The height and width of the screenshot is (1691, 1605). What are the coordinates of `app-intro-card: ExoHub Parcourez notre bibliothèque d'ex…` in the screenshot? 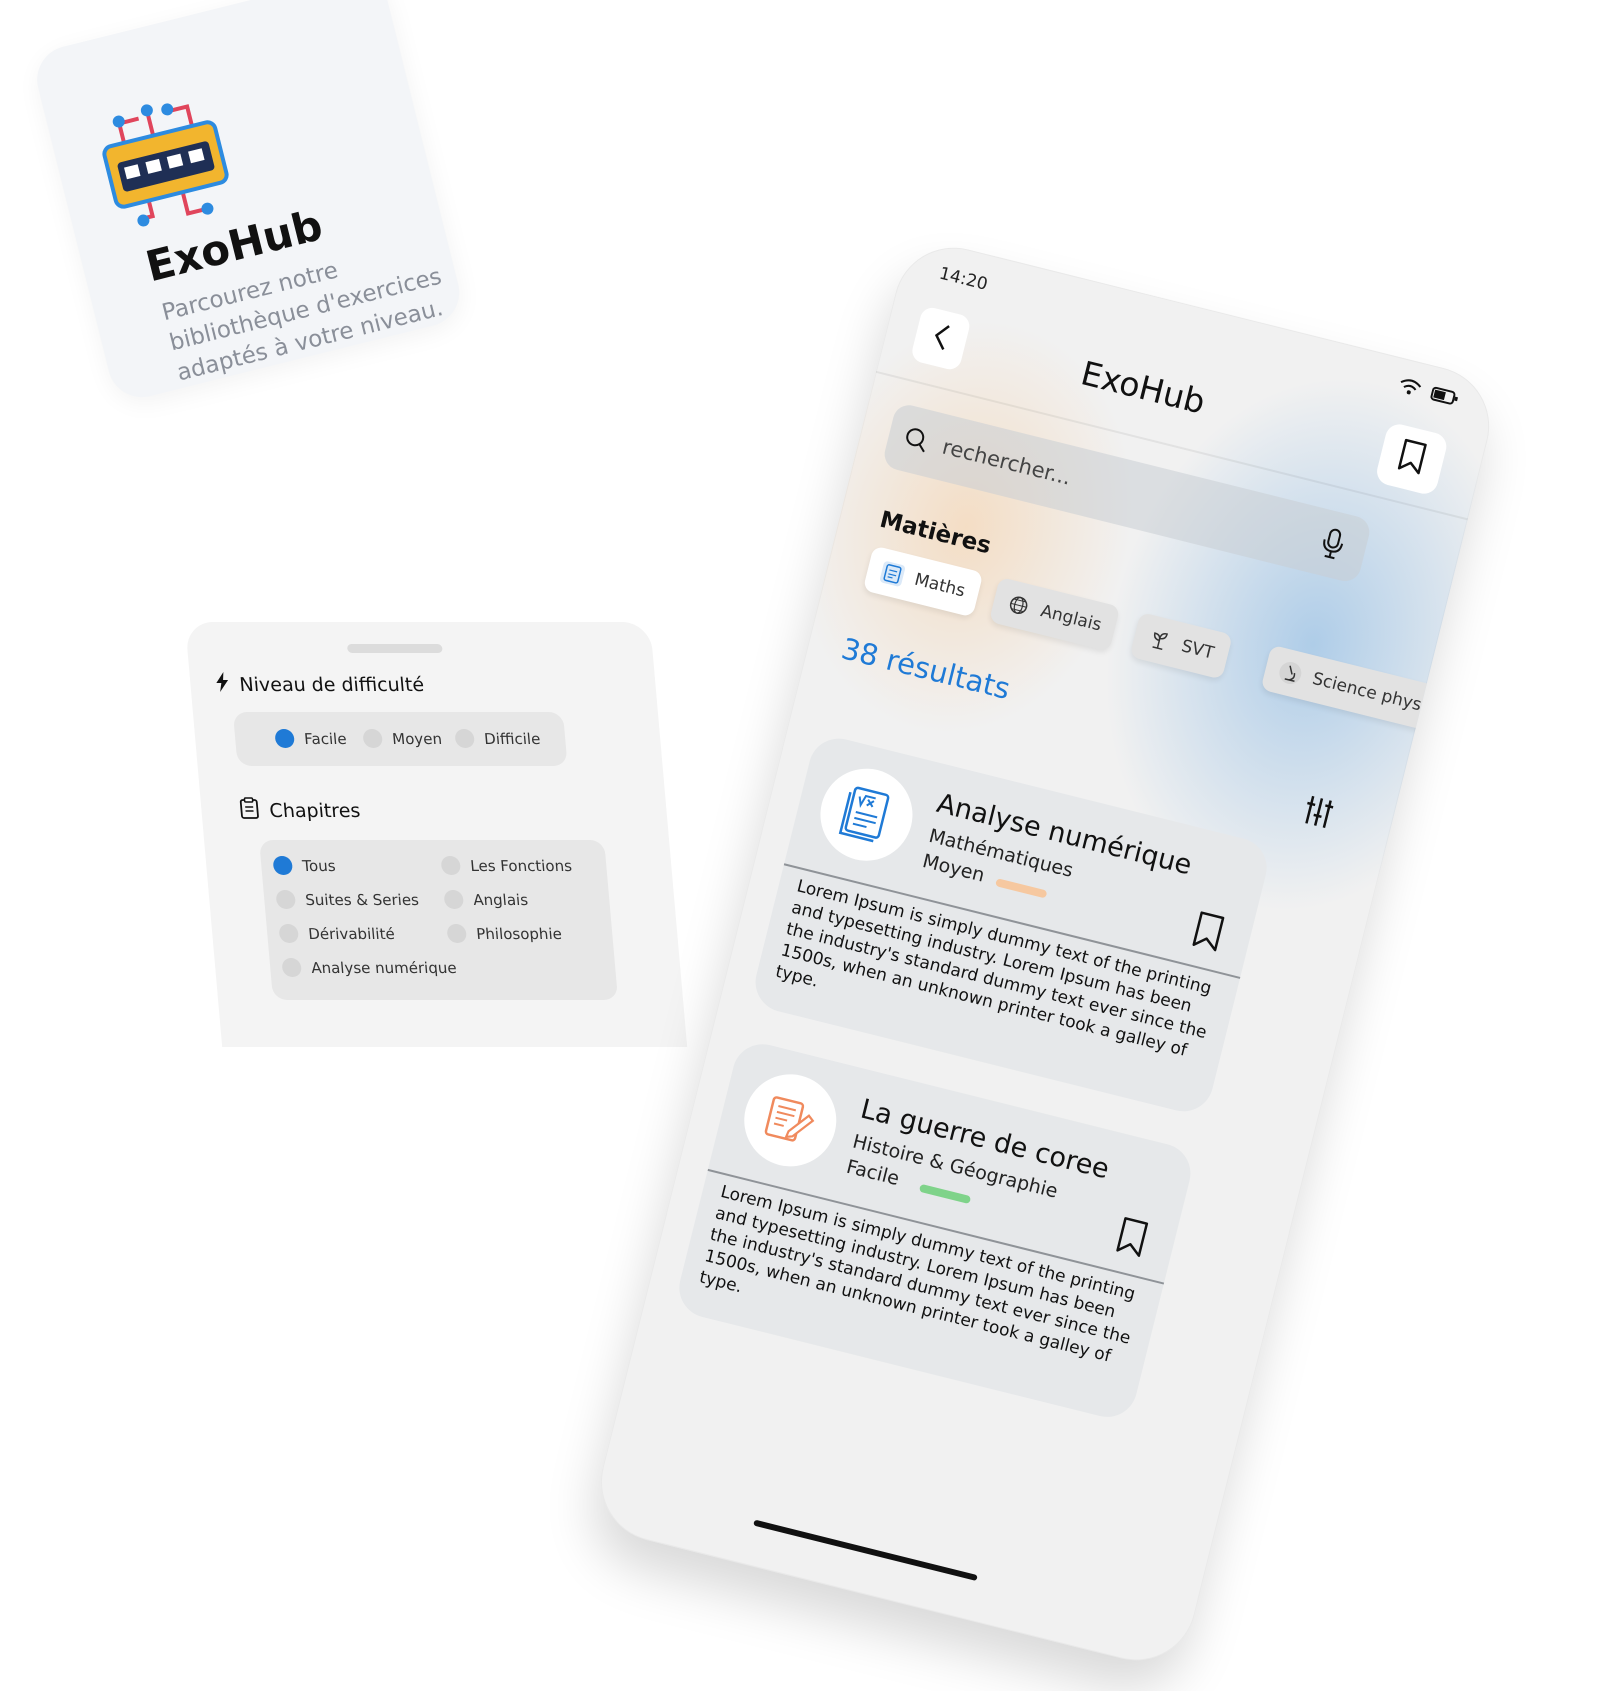 It's located at (248, 202).